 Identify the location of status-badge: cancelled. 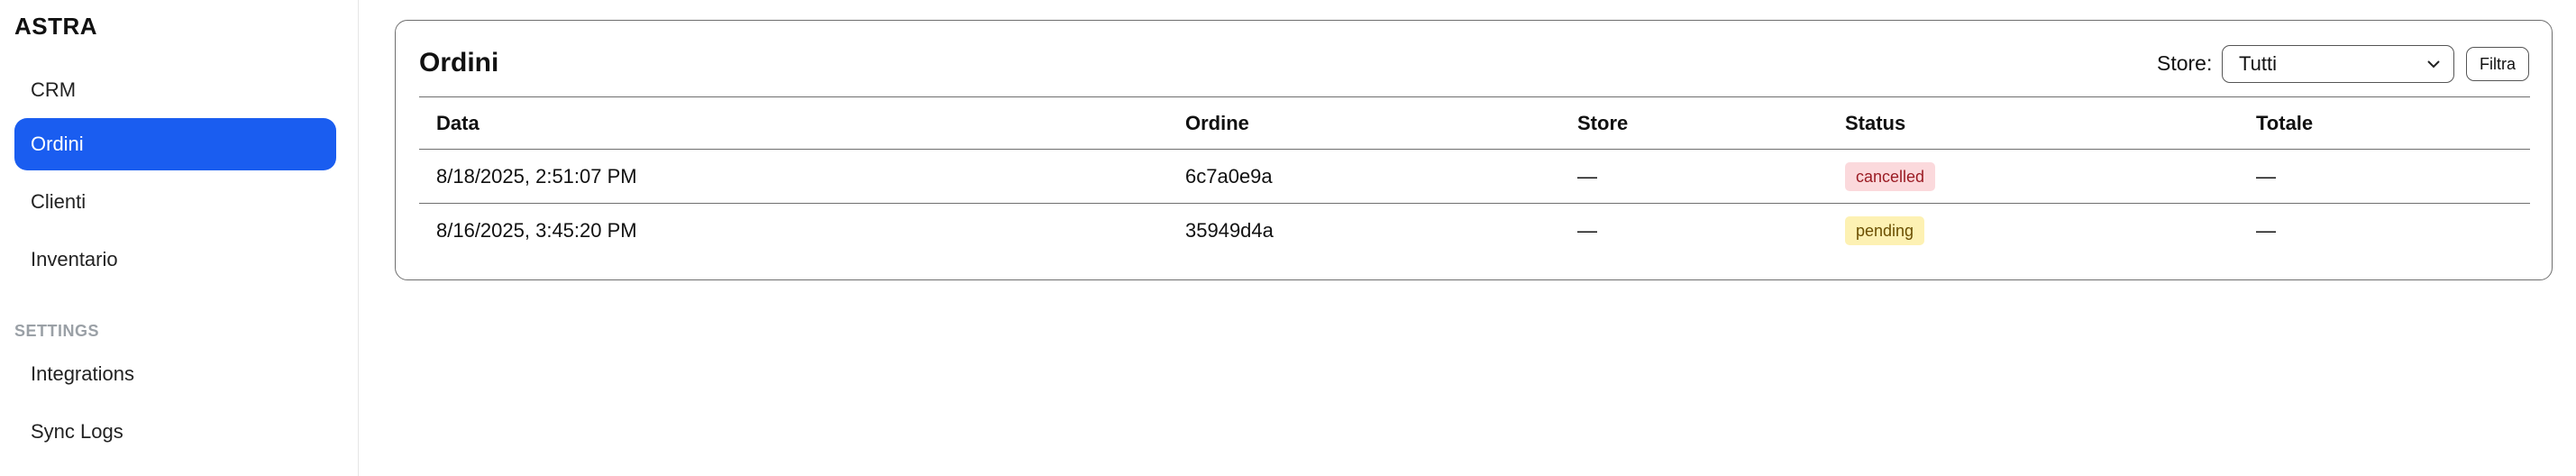
(1890, 176).